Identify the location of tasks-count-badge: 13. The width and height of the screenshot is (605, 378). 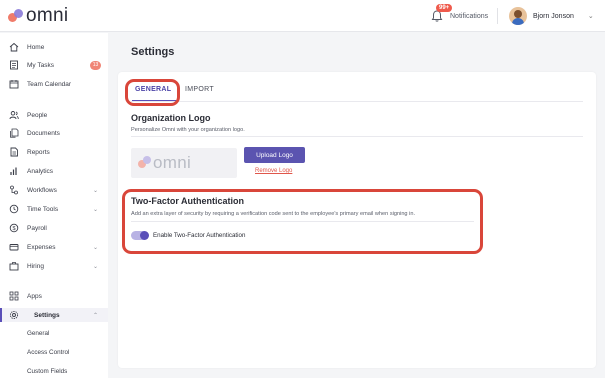
(95, 65).